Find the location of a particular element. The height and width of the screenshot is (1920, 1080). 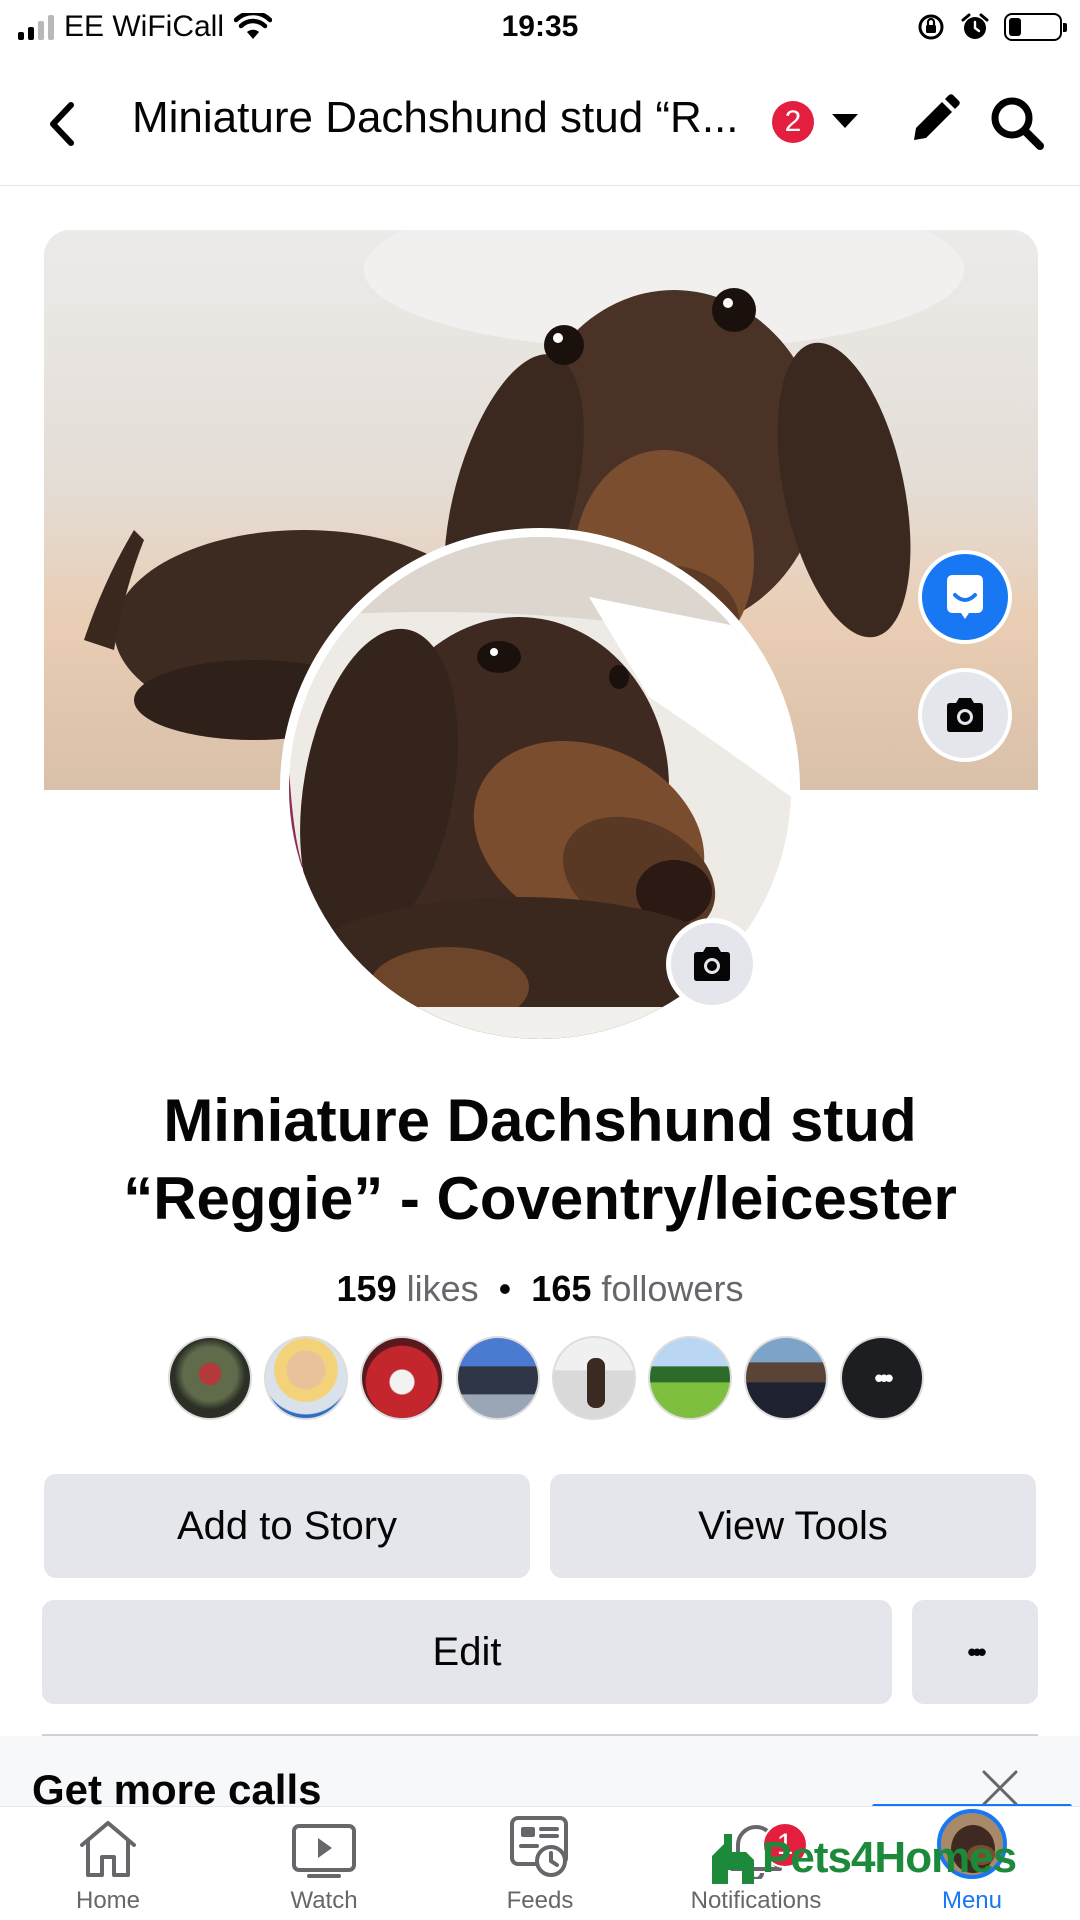

close-icon is located at coordinates (1000, 1788).